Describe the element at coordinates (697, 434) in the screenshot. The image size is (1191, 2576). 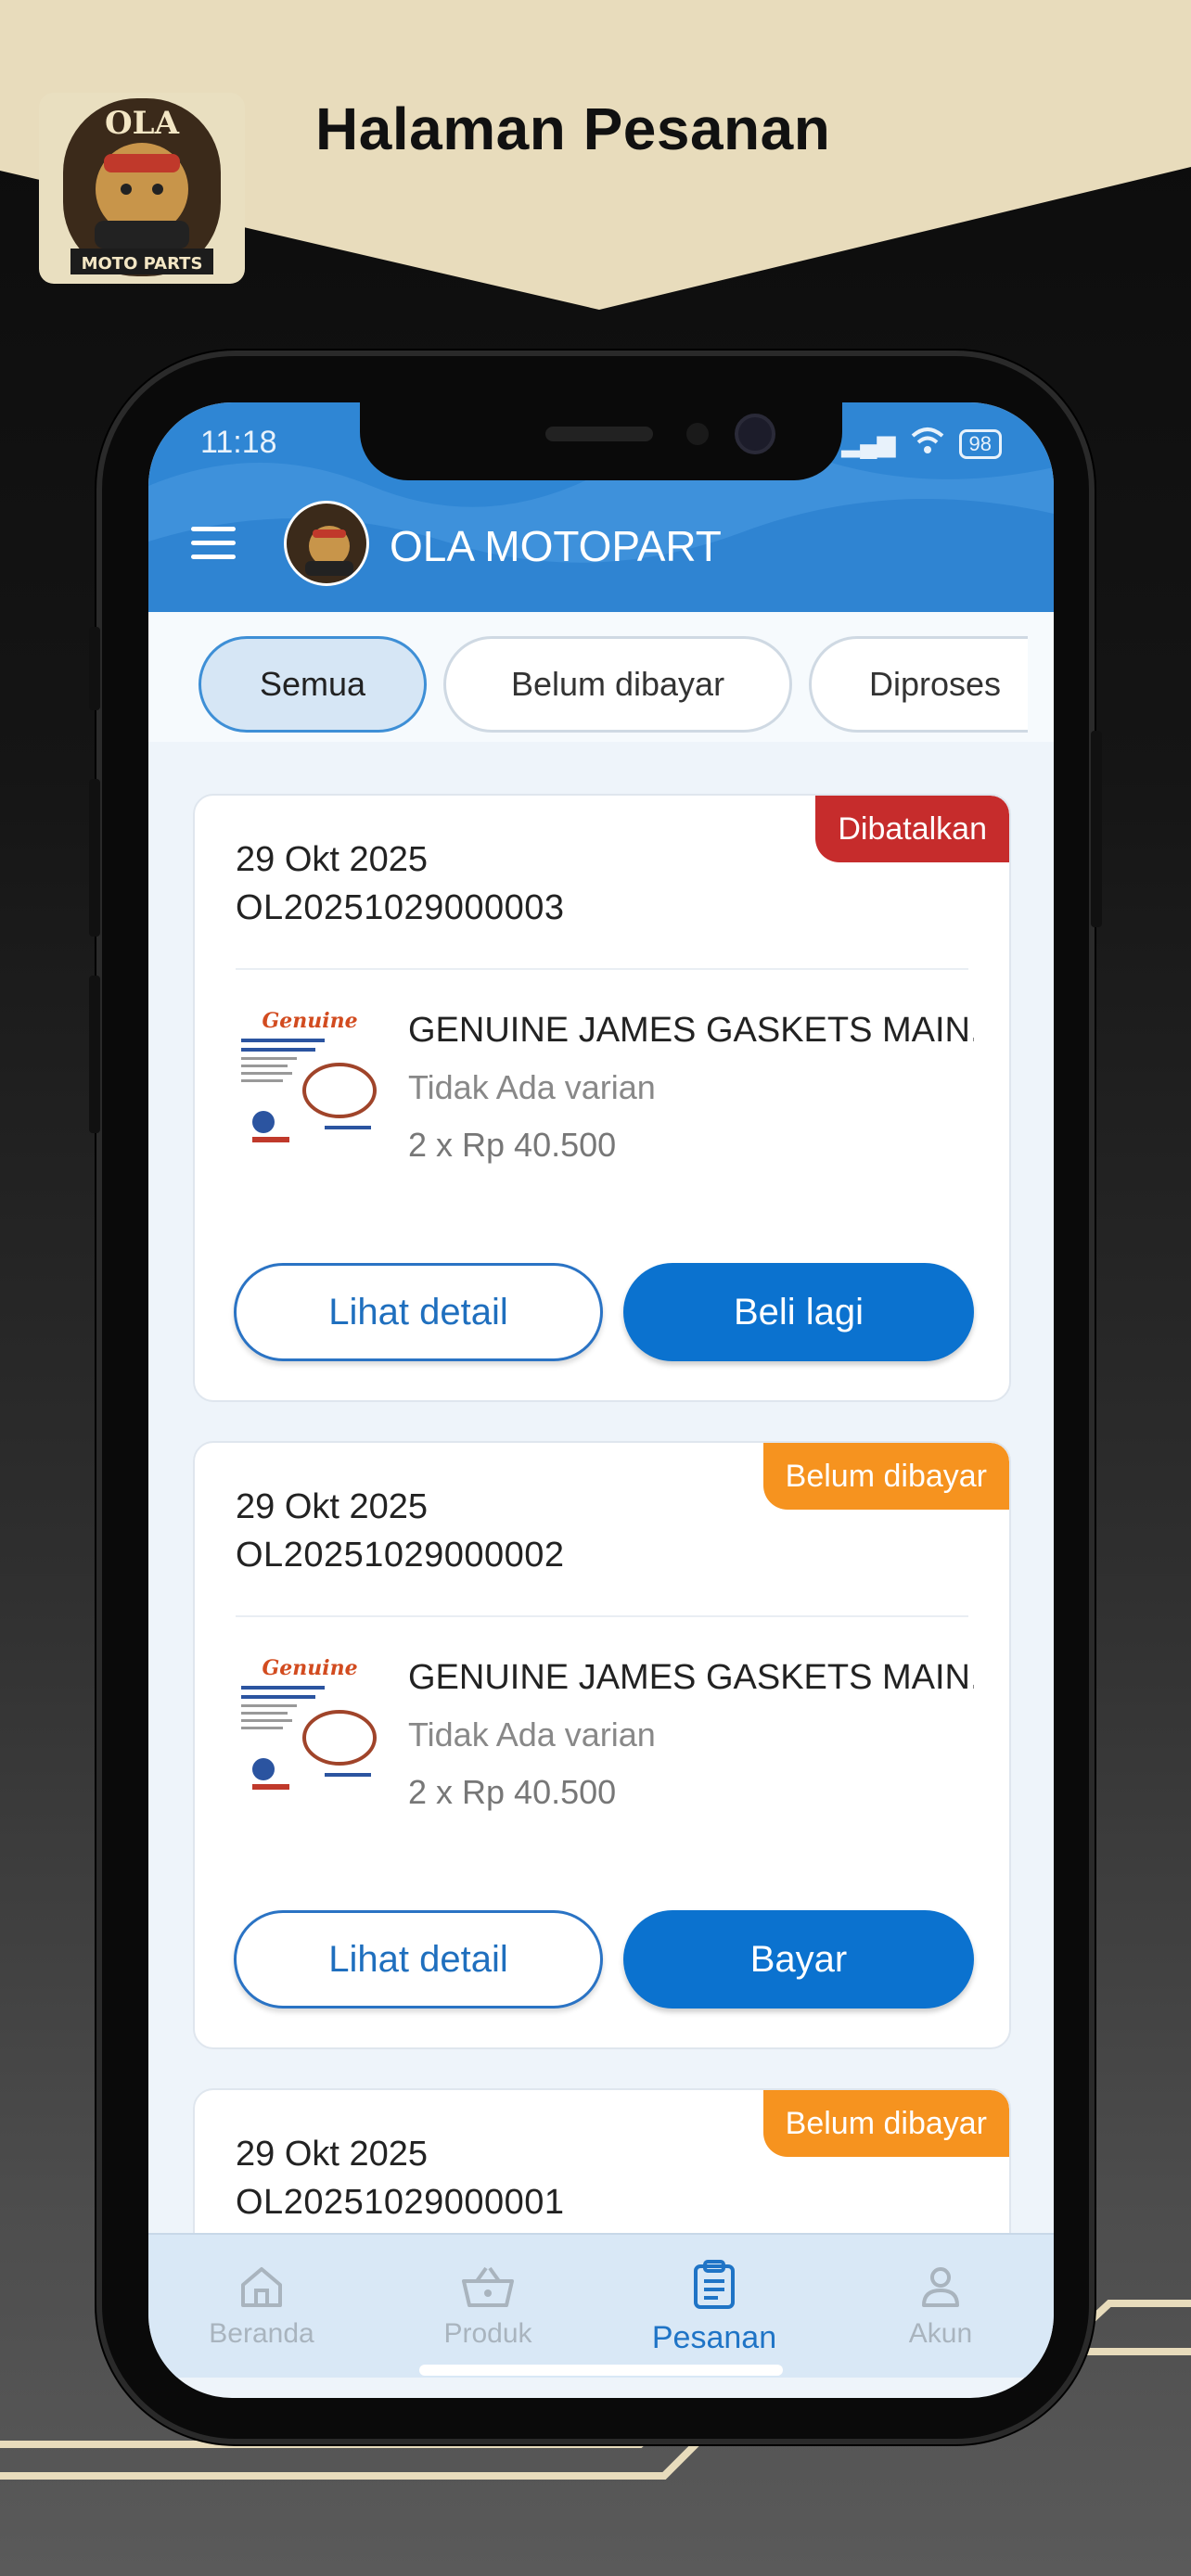
I see `sensor` at that location.